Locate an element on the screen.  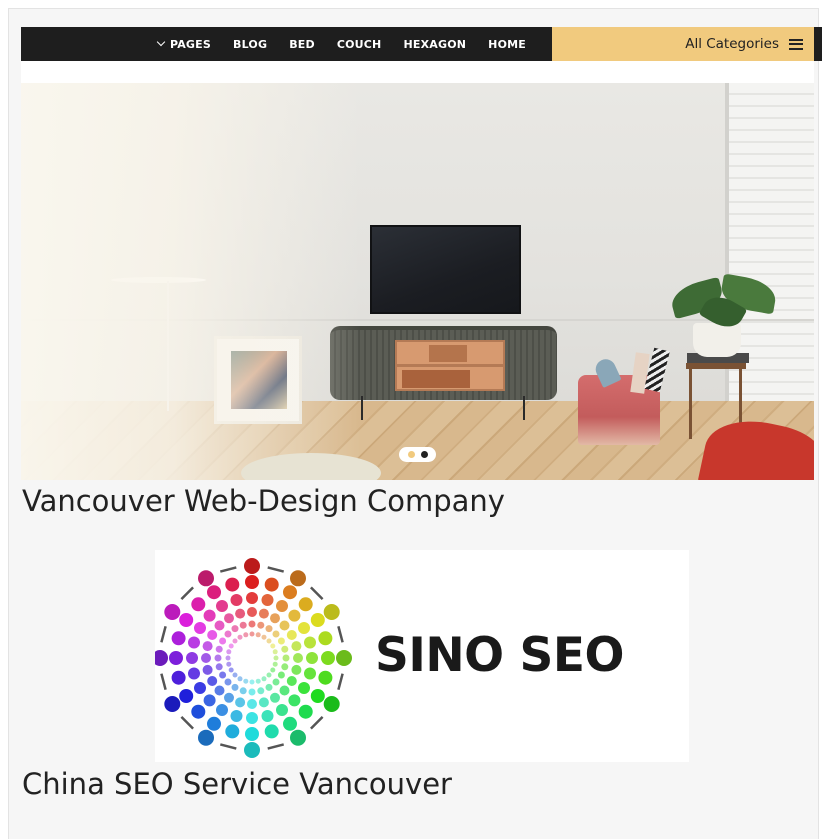
hero-stool is located at coordinates (716, 366).